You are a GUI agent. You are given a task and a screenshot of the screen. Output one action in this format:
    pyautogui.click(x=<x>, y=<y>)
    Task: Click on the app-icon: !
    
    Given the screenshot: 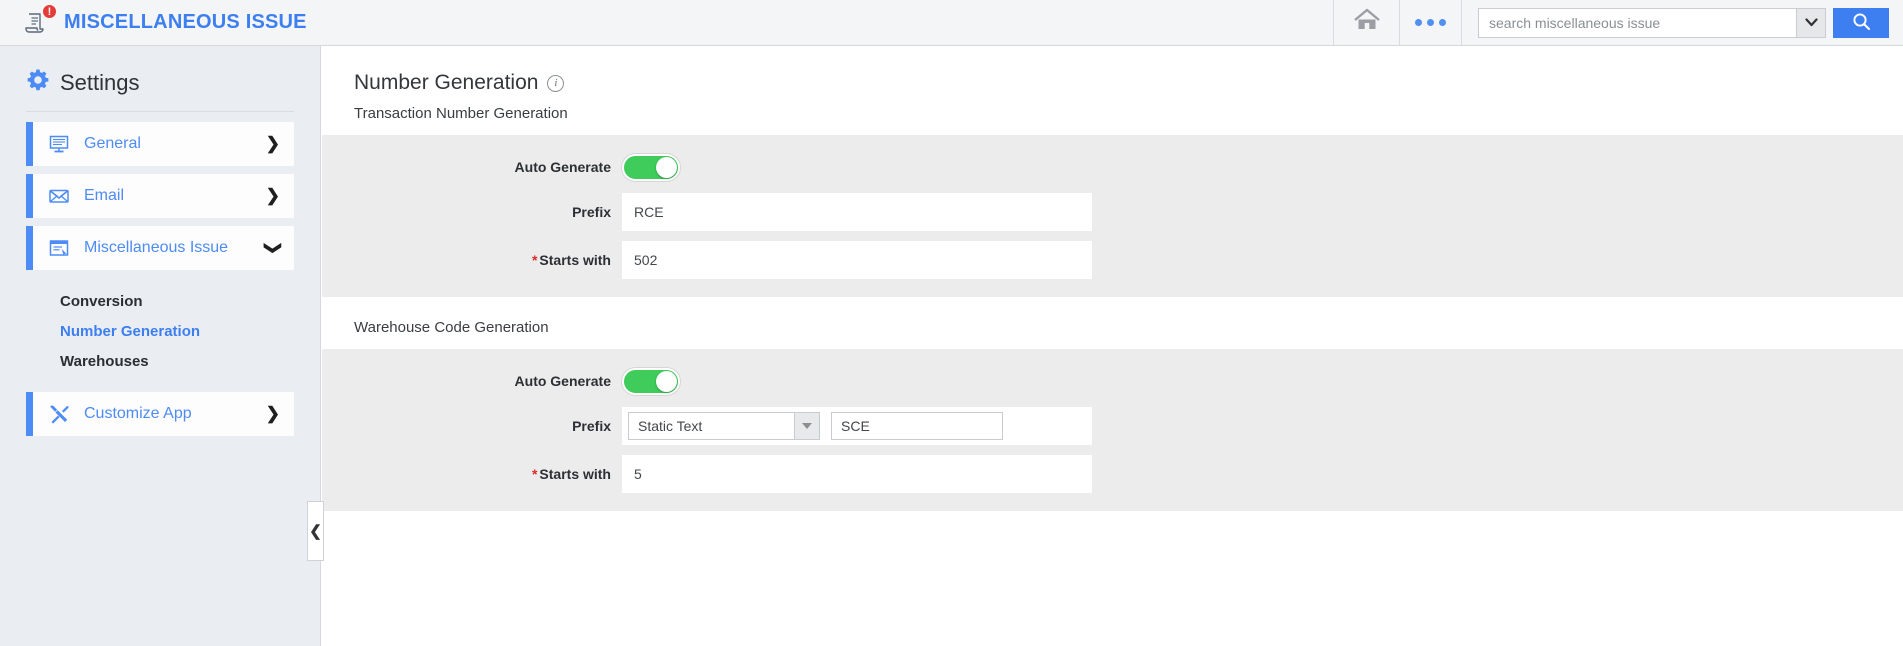 What is the action you would take?
    pyautogui.click(x=38, y=21)
    